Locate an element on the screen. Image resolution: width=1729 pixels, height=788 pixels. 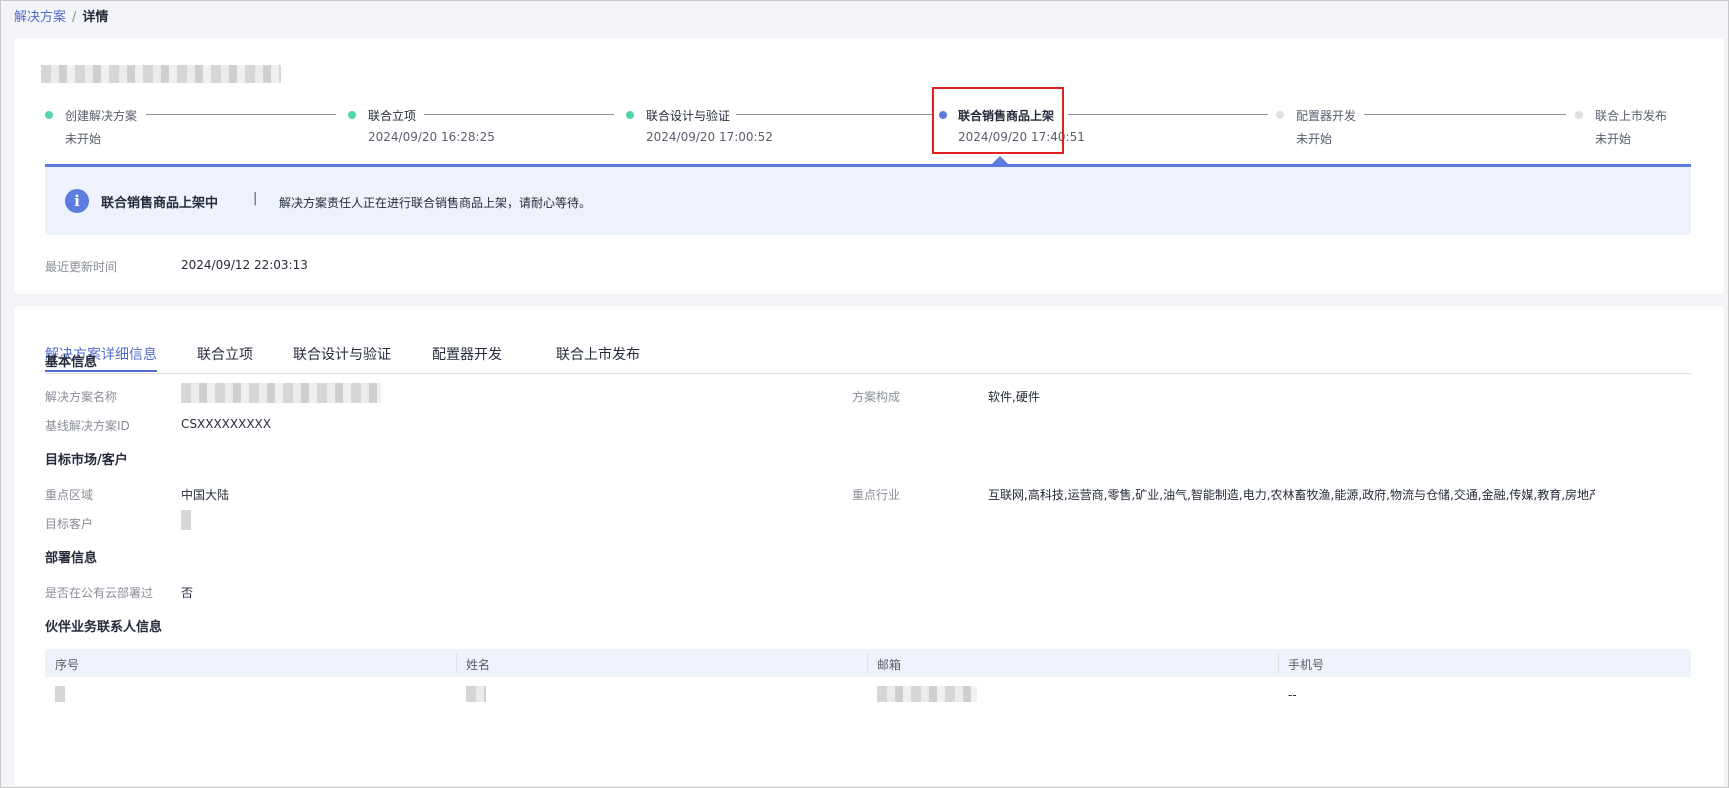
breadcrumb: 解决方案 / 详情 is located at coordinates (61, 15).